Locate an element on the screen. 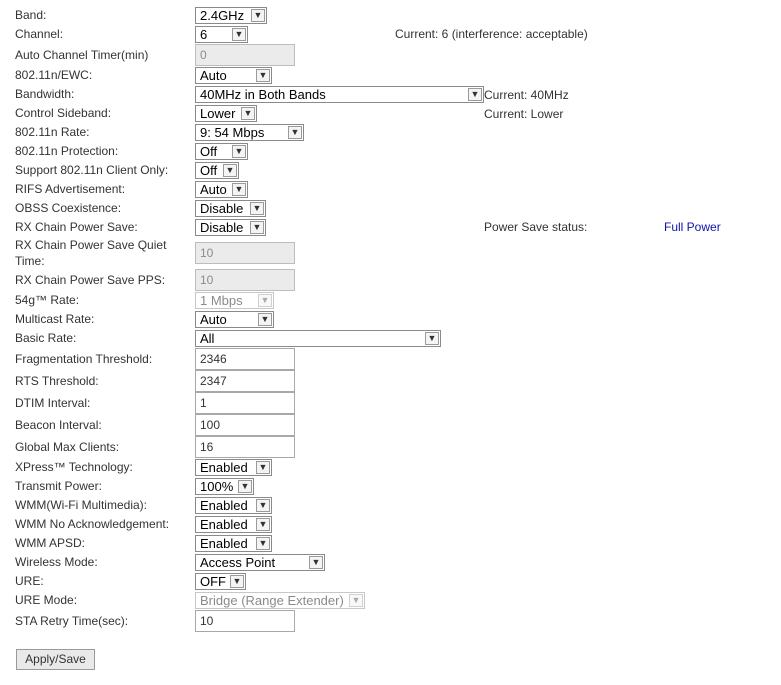 The image size is (781, 685). wmm-apsd-label: WMM APSD: is located at coordinates (50, 543).